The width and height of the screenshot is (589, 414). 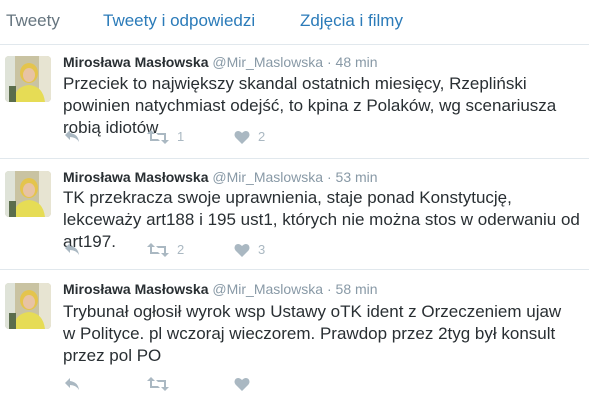 What do you see at coordinates (181, 136) in the screenshot?
I see `retweet-count: 1` at bounding box center [181, 136].